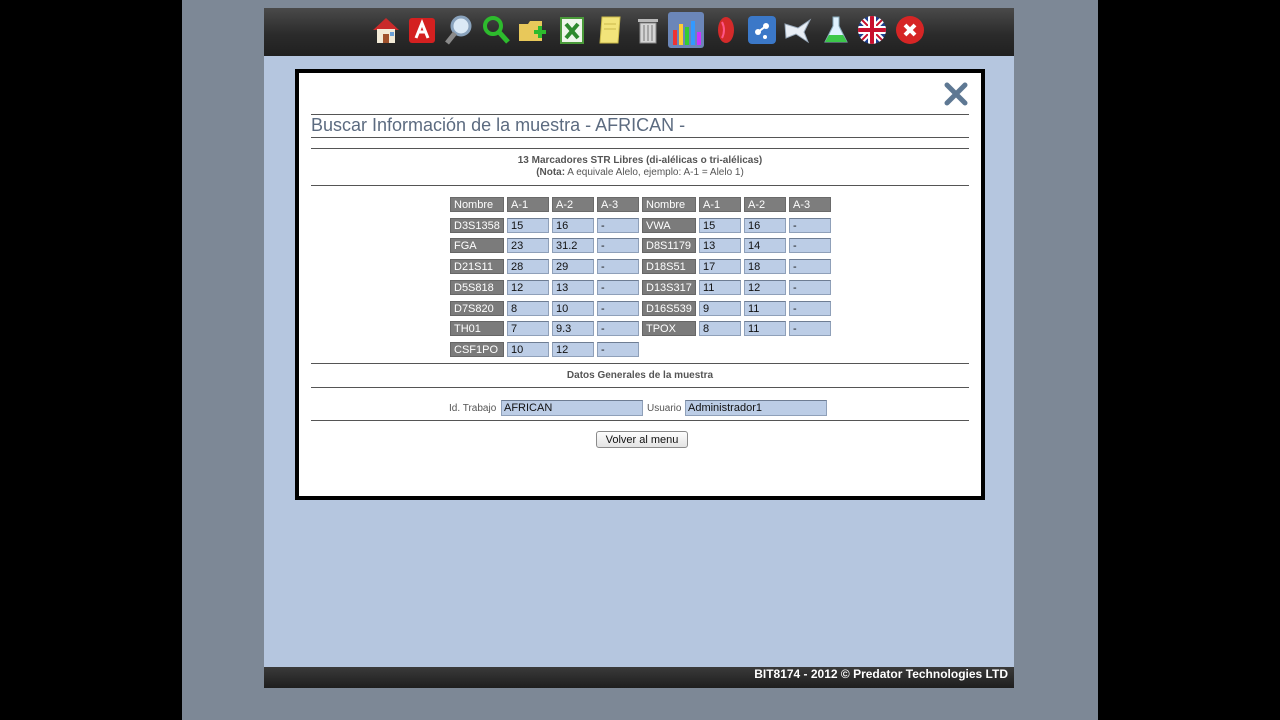 This screenshot has height=720, width=1280. I want to click on allele-field: 18, so click(765, 266).